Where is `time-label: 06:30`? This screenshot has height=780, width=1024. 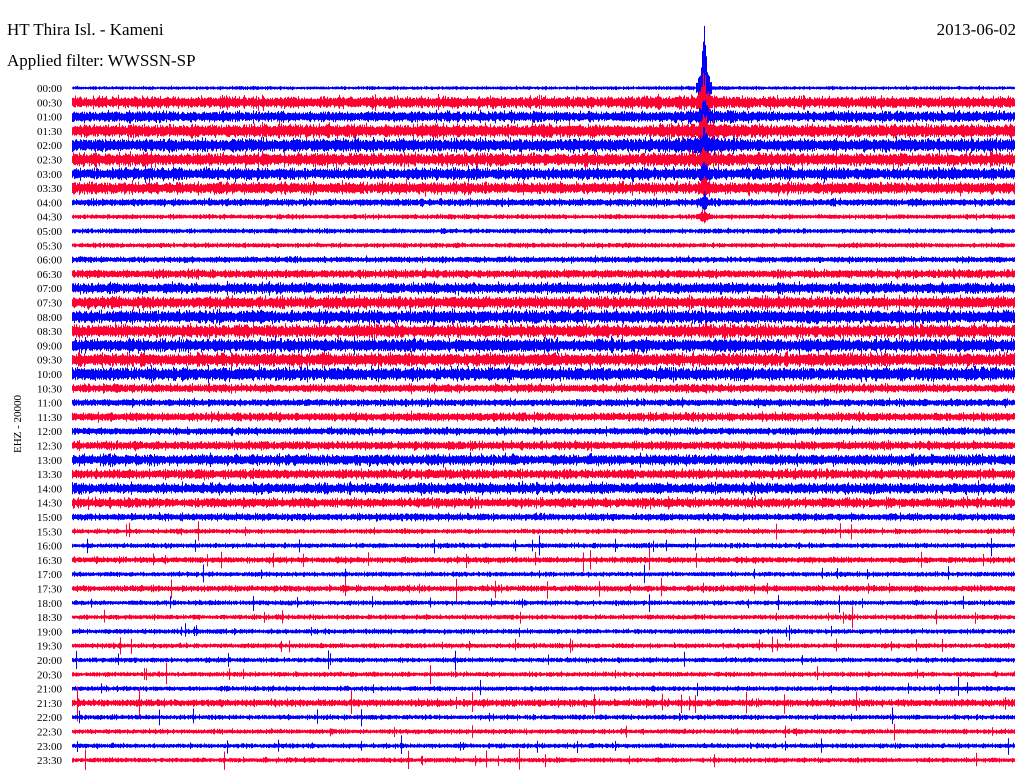
time-label: 06:30 is located at coordinates (50, 275).